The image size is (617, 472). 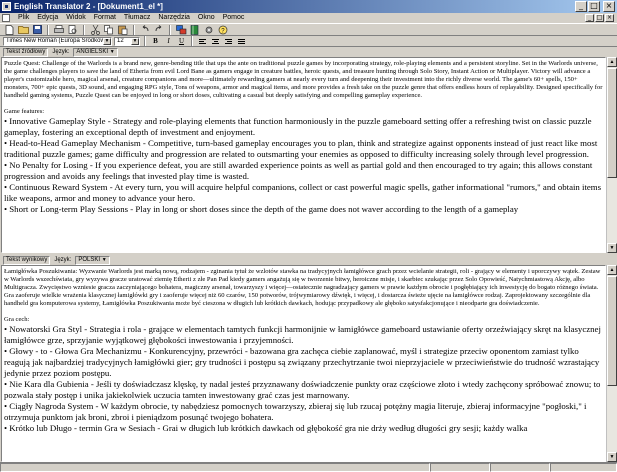 What do you see at coordinates (181, 41) in the screenshot?
I see `underline-button: U` at bounding box center [181, 41].